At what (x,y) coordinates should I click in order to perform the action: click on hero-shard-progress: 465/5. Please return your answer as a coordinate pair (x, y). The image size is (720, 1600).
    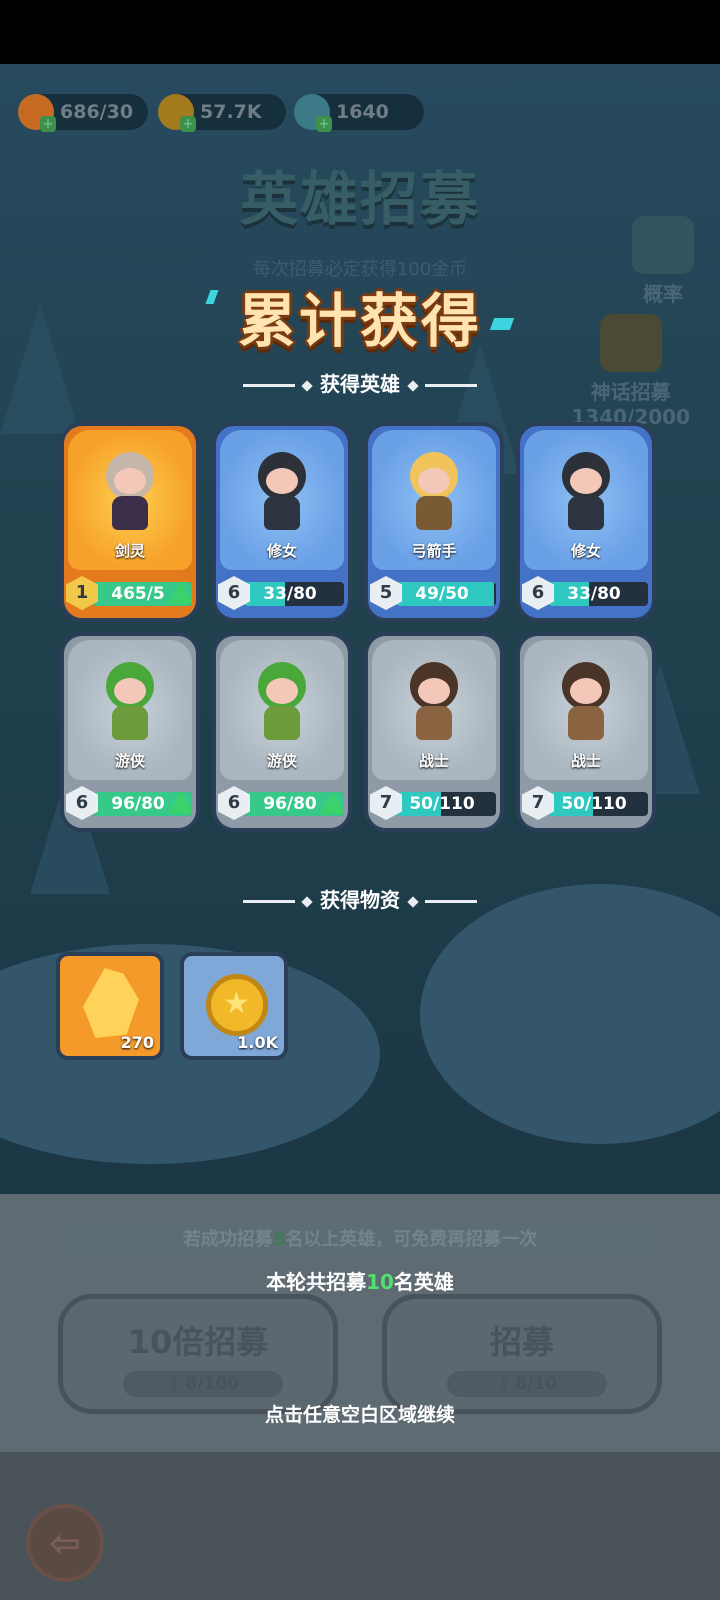
    Looking at the image, I should click on (142, 594).